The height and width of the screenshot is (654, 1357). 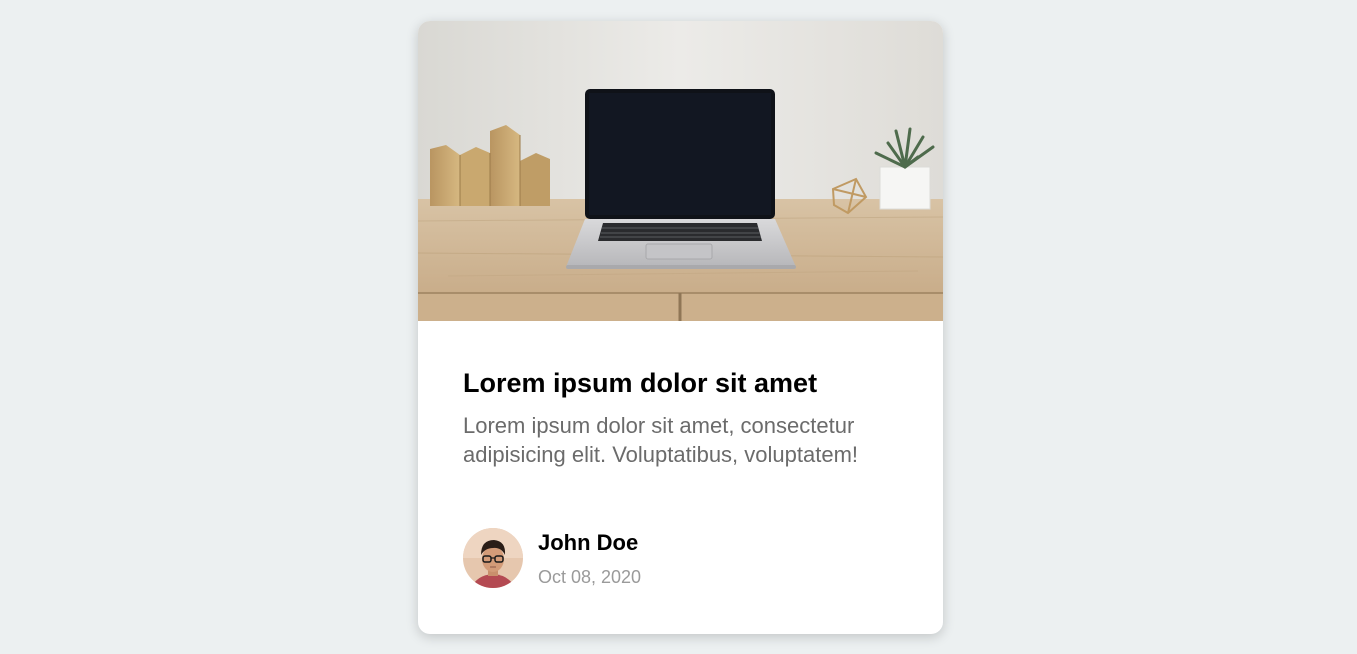 I want to click on avatar-photo, so click(x=493, y=558).